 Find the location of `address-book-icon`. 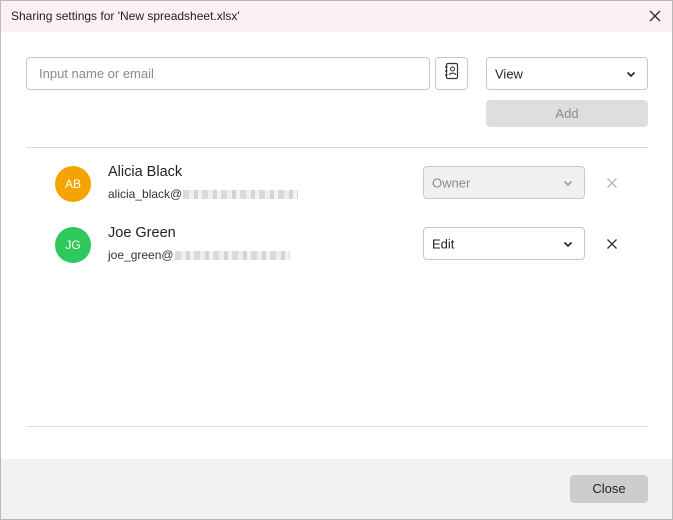

address-book-icon is located at coordinates (452, 73).